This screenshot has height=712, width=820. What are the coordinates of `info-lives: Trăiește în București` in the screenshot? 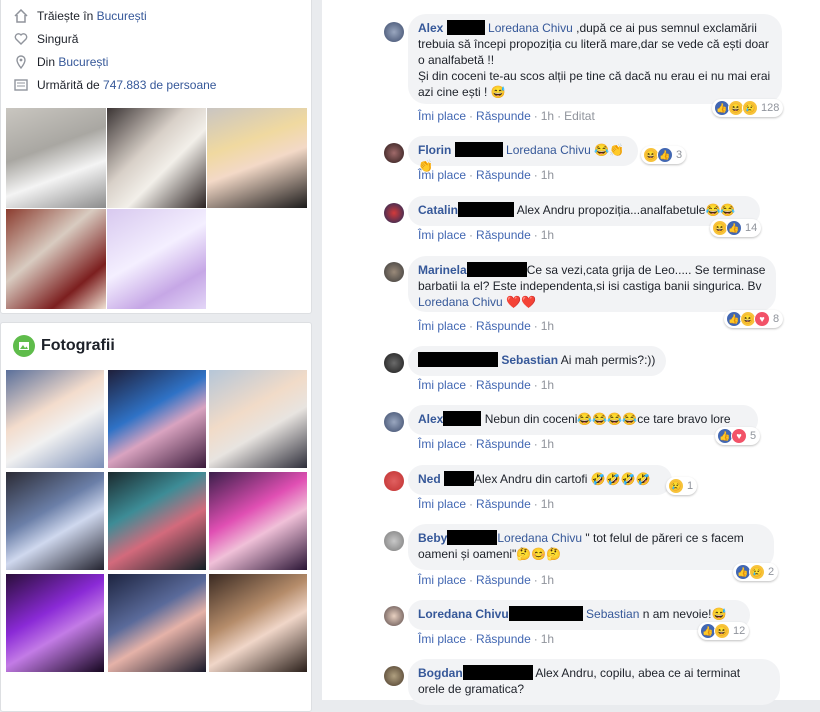 It's located at (80, 16).